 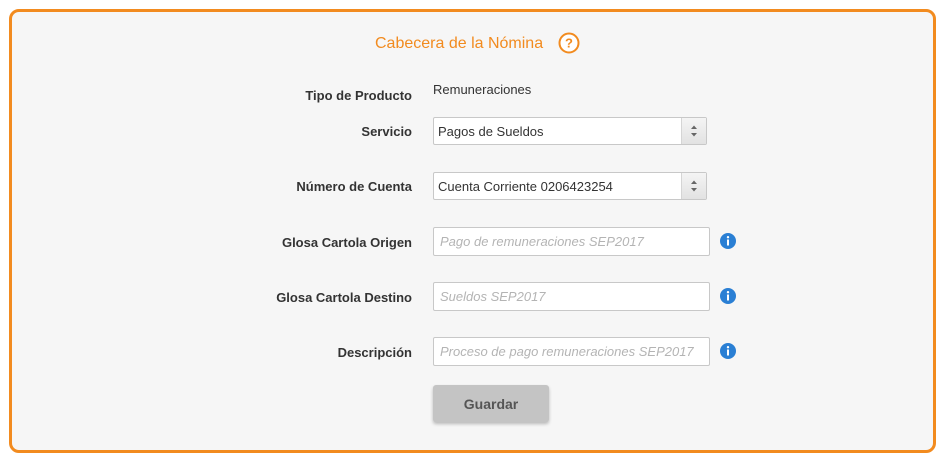 I want to click on numero-cuenta-label: Número de Cuenta, so click(x=354, y=186).